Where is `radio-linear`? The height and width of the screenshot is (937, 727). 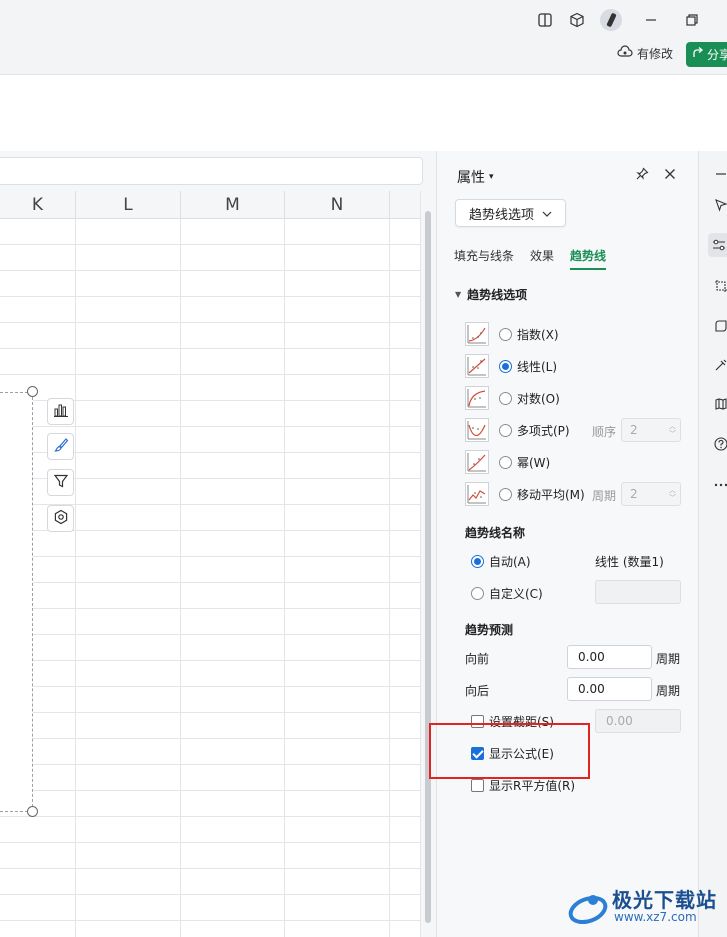
radio-linear is located at coordinates (505, 366).